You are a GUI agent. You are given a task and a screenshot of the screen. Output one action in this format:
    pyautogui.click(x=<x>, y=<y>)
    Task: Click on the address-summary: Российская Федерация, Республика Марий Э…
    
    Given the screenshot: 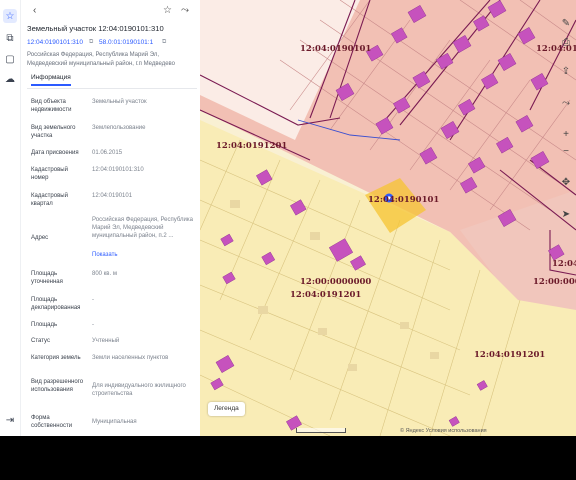 What is the action you would take?
    pyautogui.click(x=101, y=59)
    